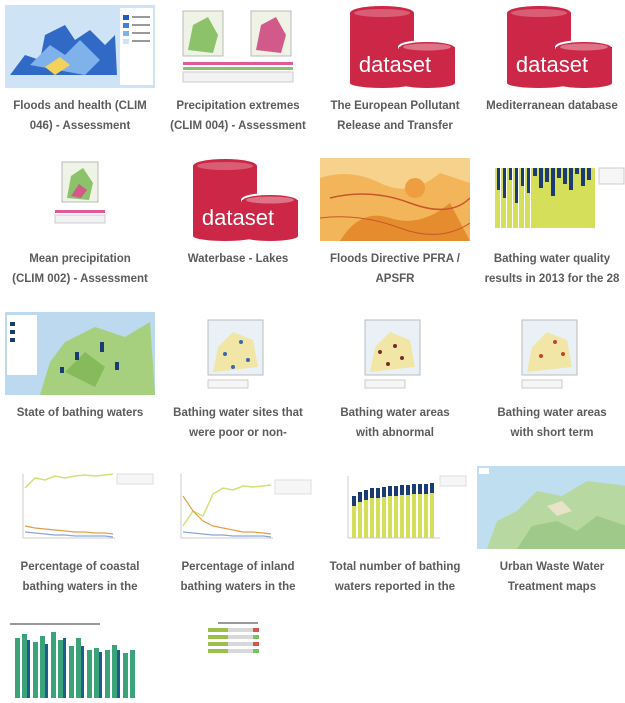  What do you see at coordinates (395, 199) in the screenshot?
I see `thumbnail-orange-map` at bounding box center [395, 199].